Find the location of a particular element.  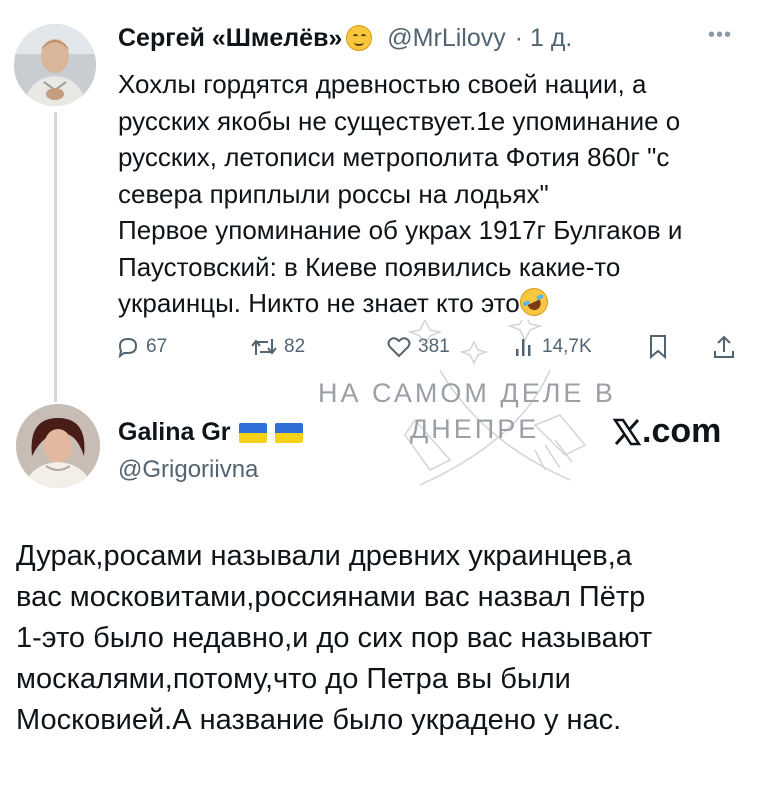

tweet1-timestamp: · 1 д. is located at coordinates (544, 38).